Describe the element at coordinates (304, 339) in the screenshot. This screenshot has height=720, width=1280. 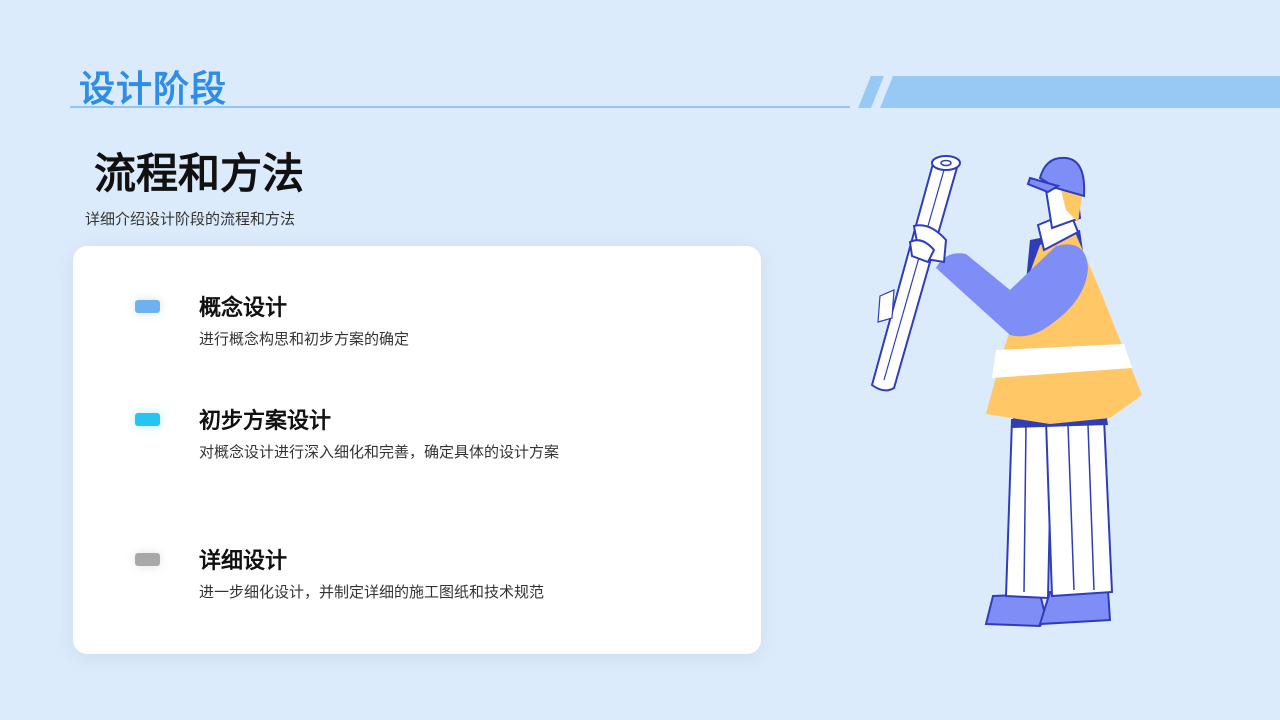
I see `step-description-1: 进行概念构思和初步方案的确定` at that location.